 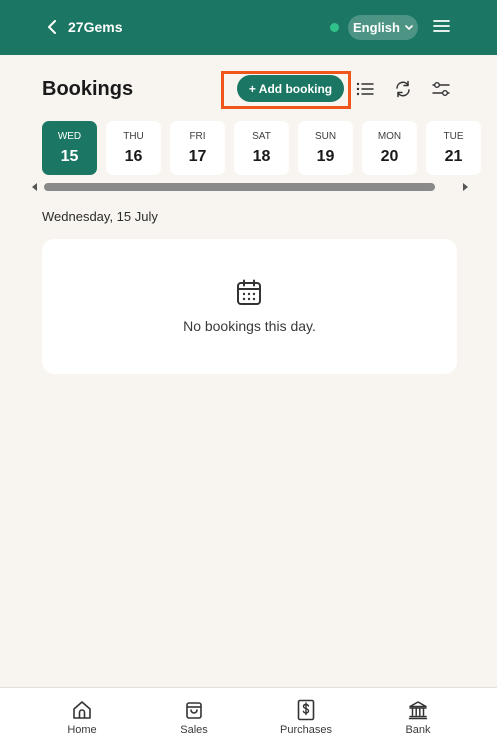 I want to click on day-card: FRI 17, so click(x=197, y=148).